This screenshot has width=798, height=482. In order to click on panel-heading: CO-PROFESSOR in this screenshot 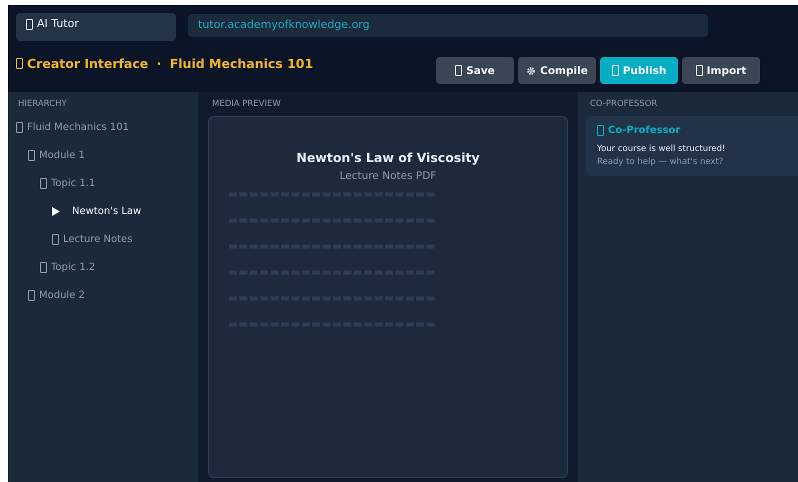, I will do `click(623, 105)`.